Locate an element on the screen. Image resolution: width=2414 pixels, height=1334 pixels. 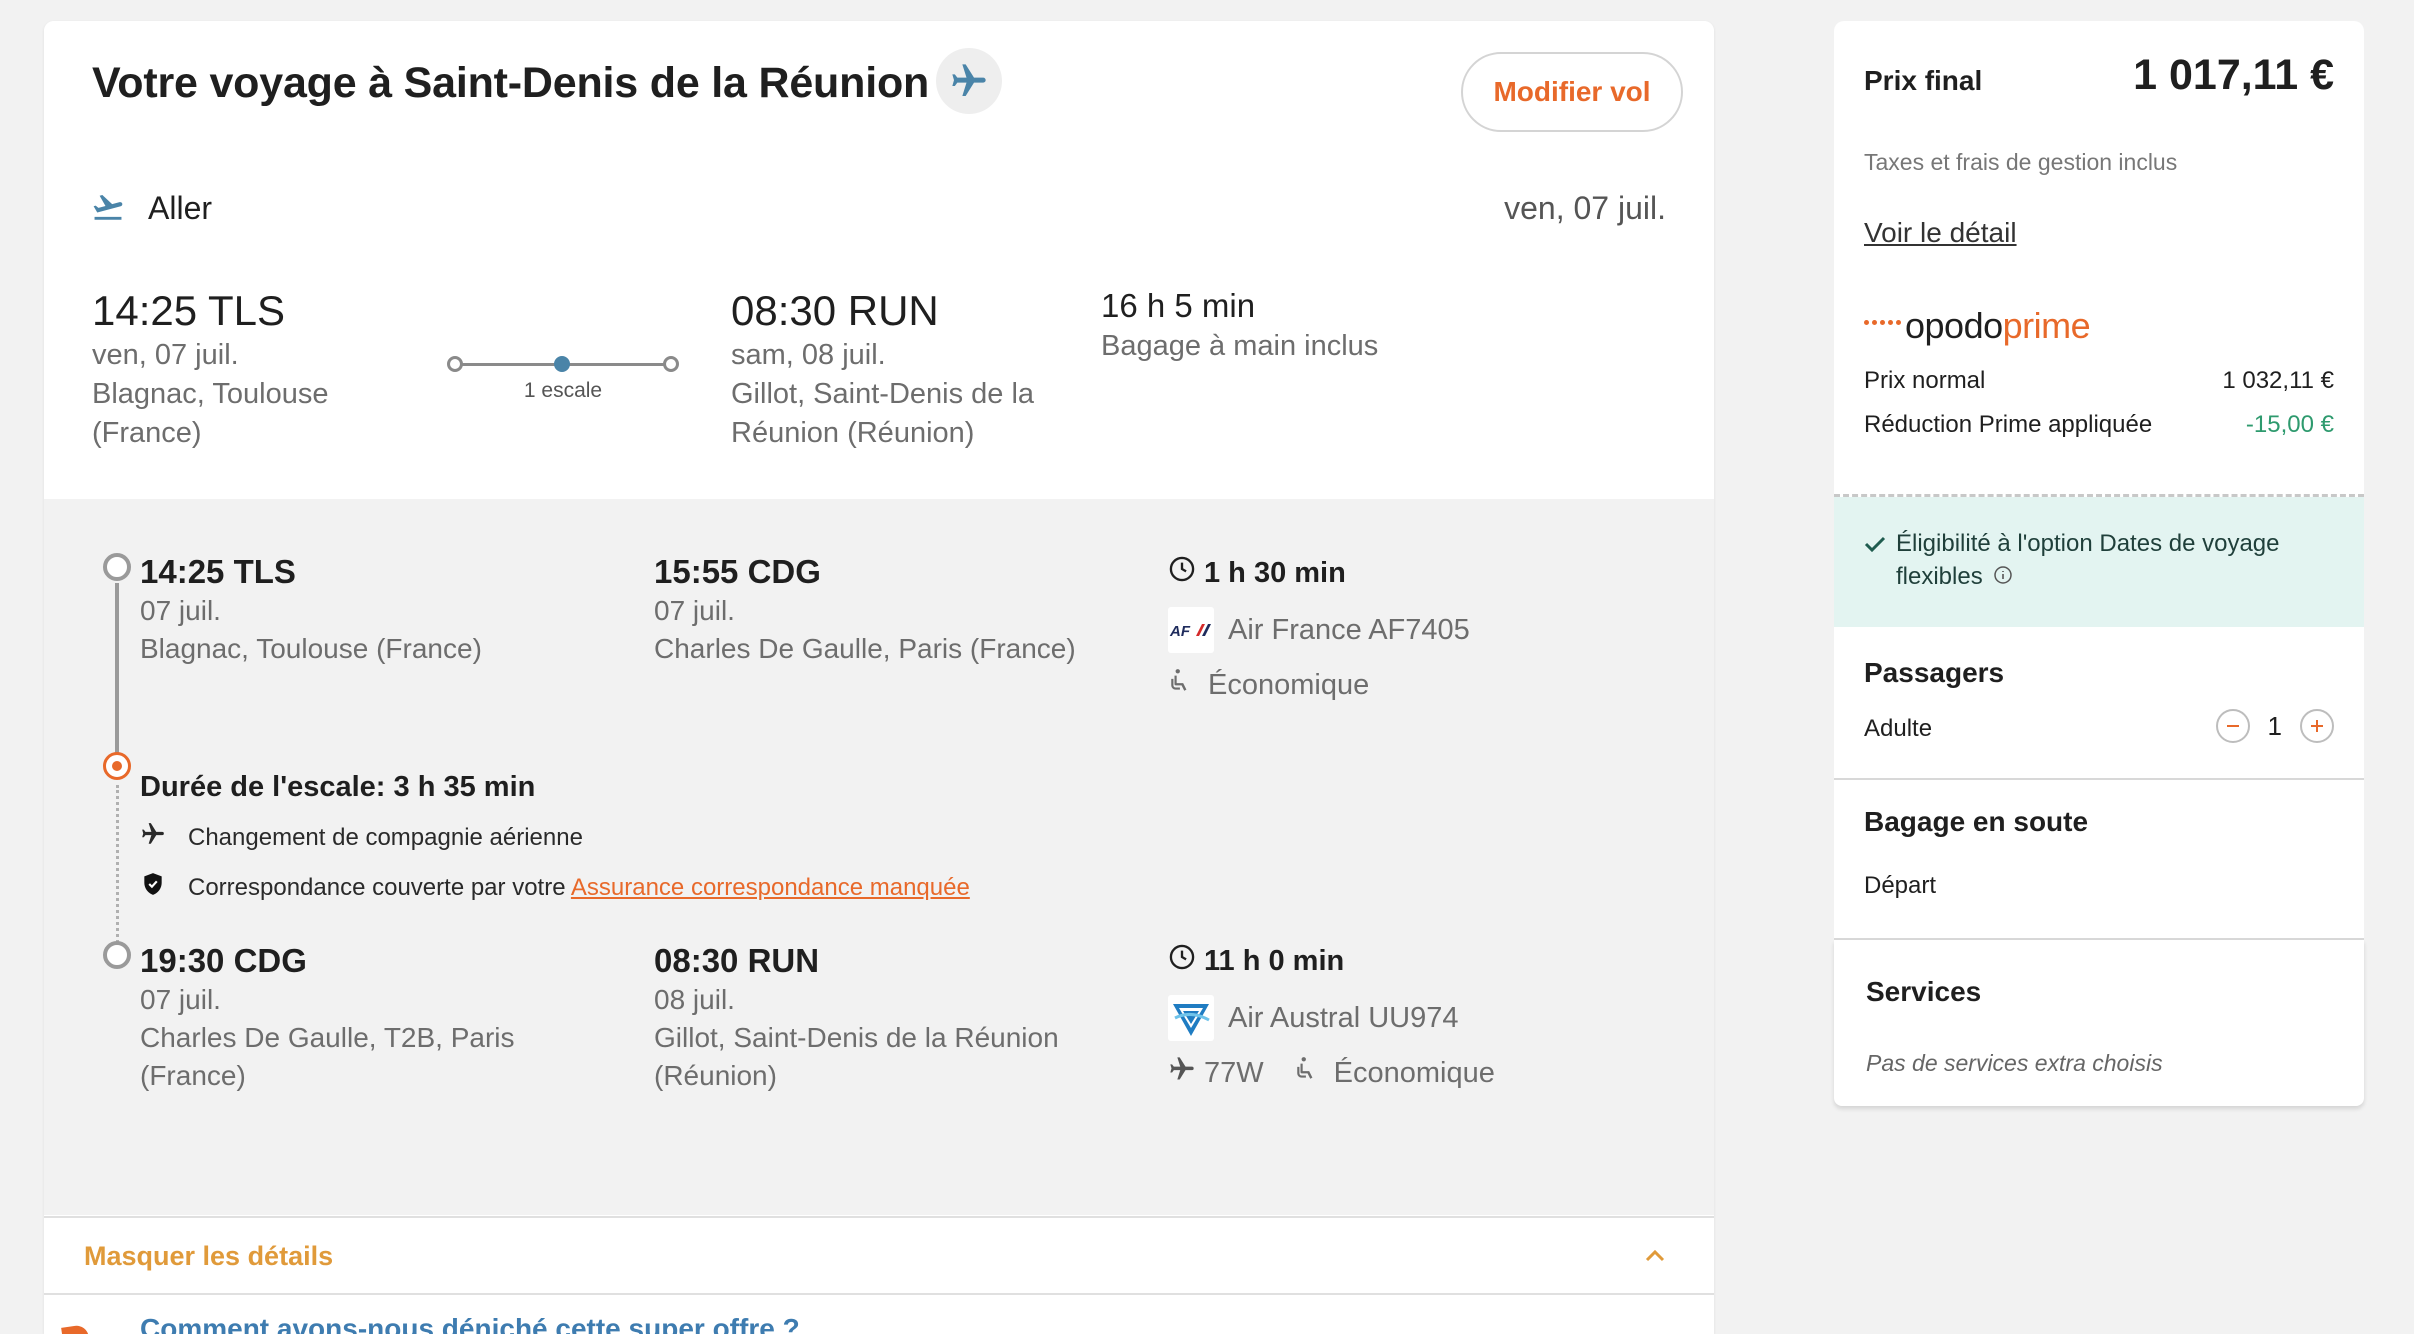
seg1-cabin: Économique is located at coordinates (1289, 684).